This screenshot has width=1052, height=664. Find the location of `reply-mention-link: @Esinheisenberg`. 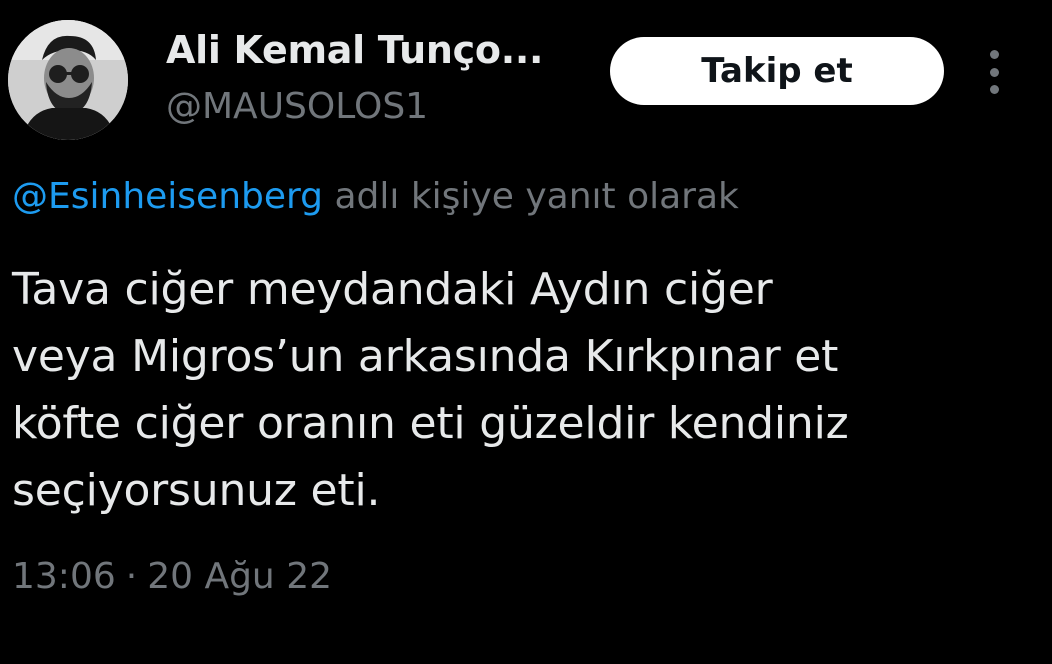

reply-mention-link: @Esinheisenberg is located at coordinates (167, 196).